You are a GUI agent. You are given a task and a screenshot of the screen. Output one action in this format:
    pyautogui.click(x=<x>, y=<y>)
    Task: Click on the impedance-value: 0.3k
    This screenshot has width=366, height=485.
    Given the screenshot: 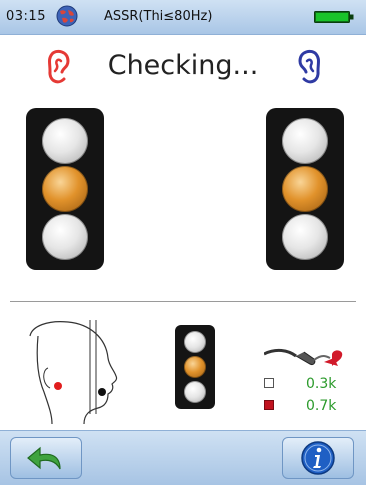 What is the action you would take?
    pyautogui.click(x=321, y=384)
    